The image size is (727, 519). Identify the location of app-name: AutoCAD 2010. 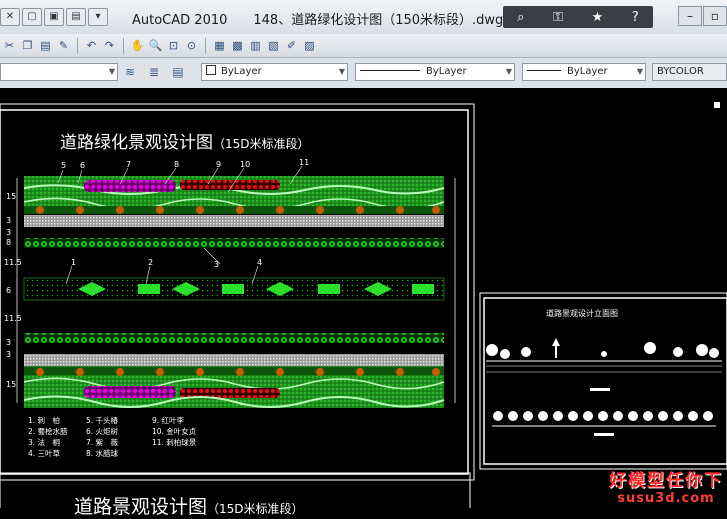
(180, 20).